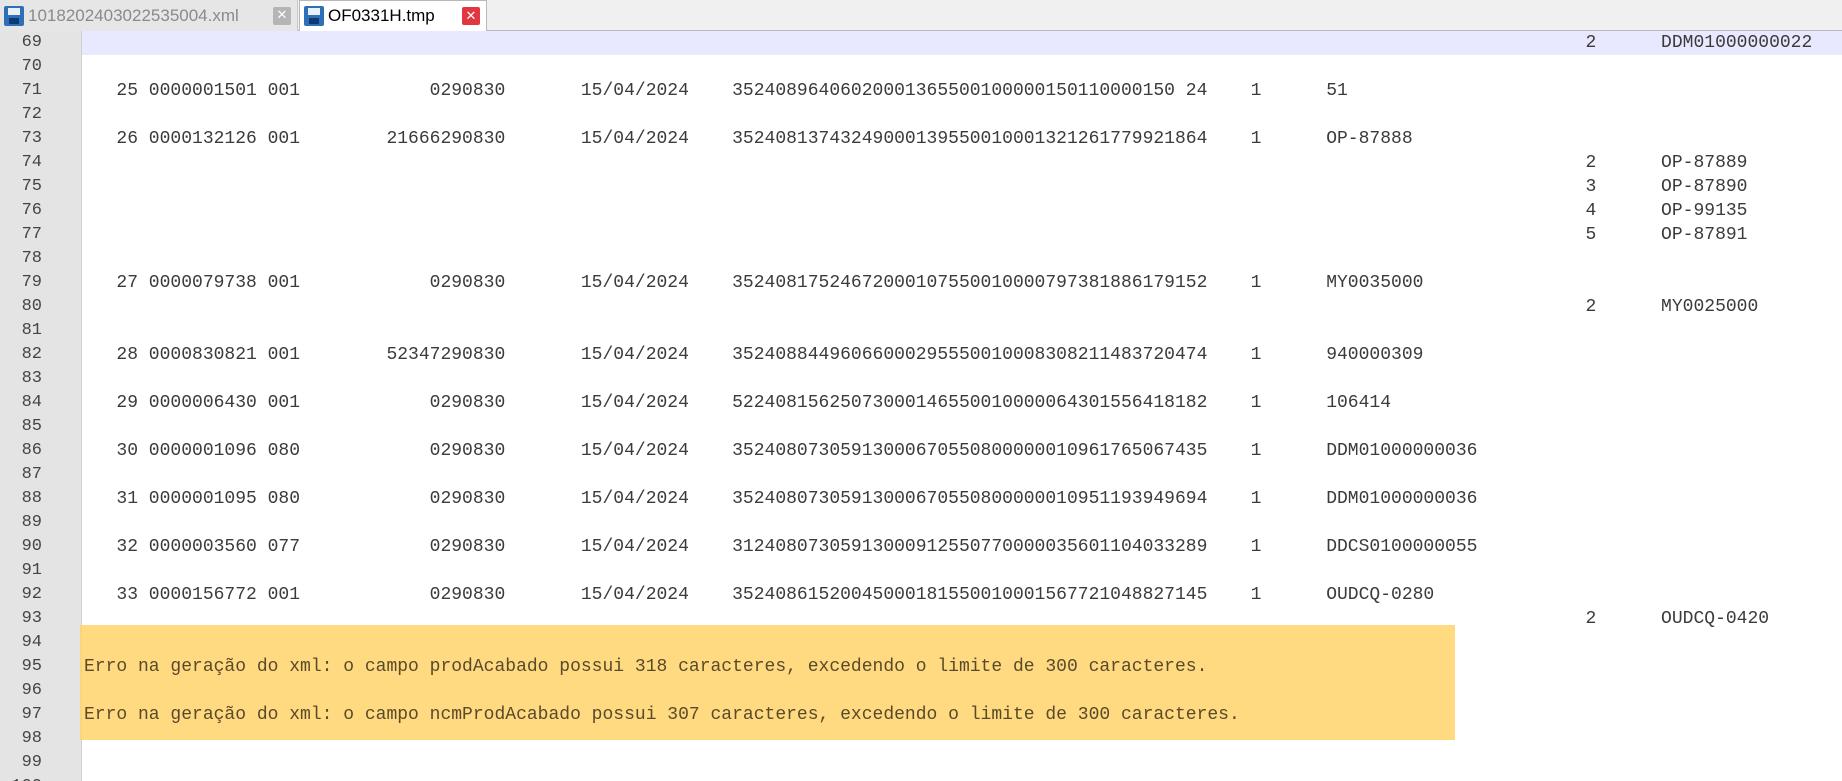  I want to click on tab-tmp-file: OF0331H.tmp ✕, so click(393, 15).